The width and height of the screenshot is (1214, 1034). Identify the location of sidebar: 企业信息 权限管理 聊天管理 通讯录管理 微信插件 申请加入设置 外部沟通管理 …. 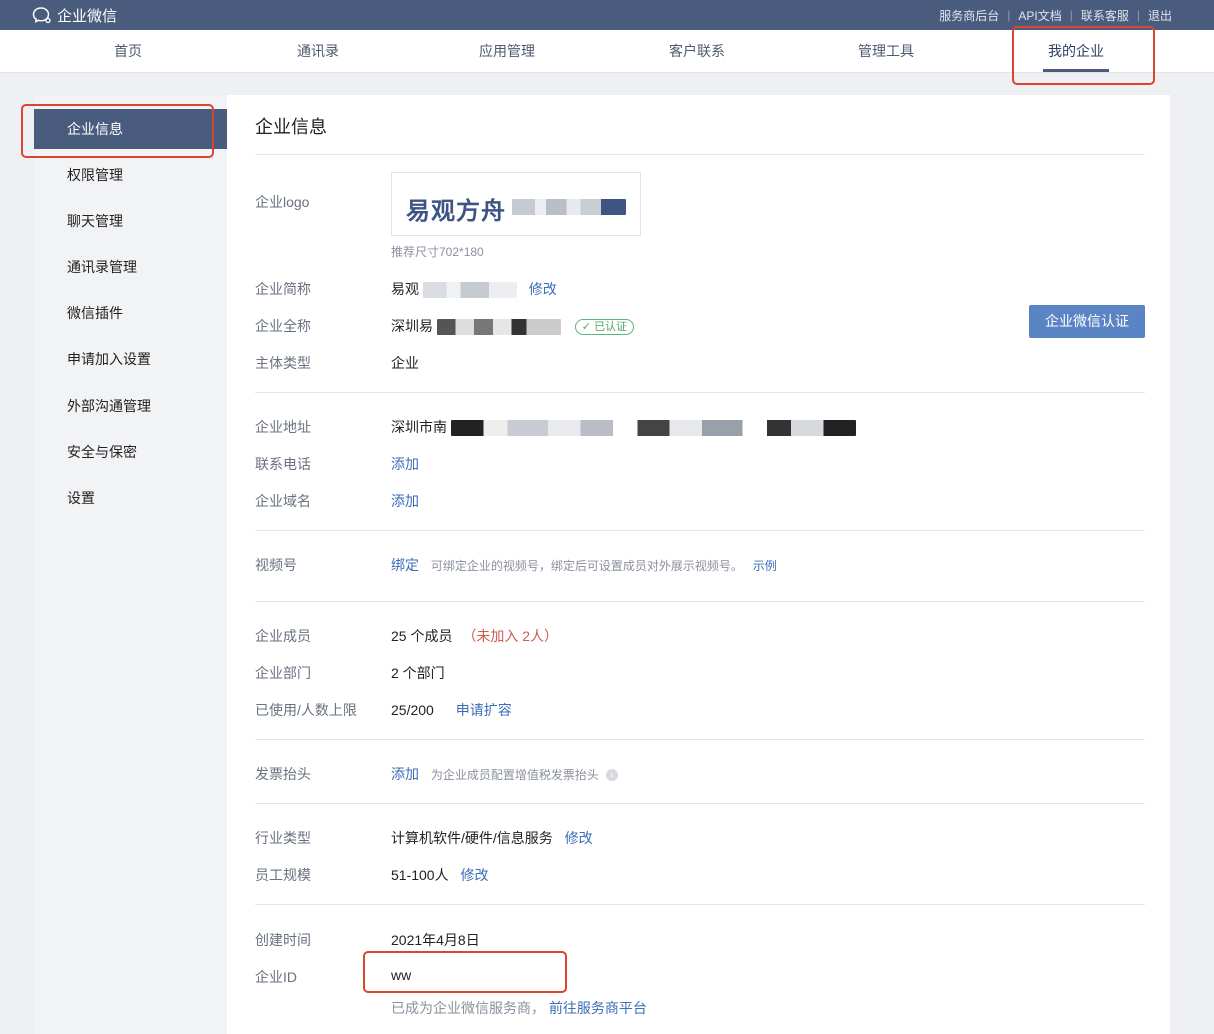
(130, 564).